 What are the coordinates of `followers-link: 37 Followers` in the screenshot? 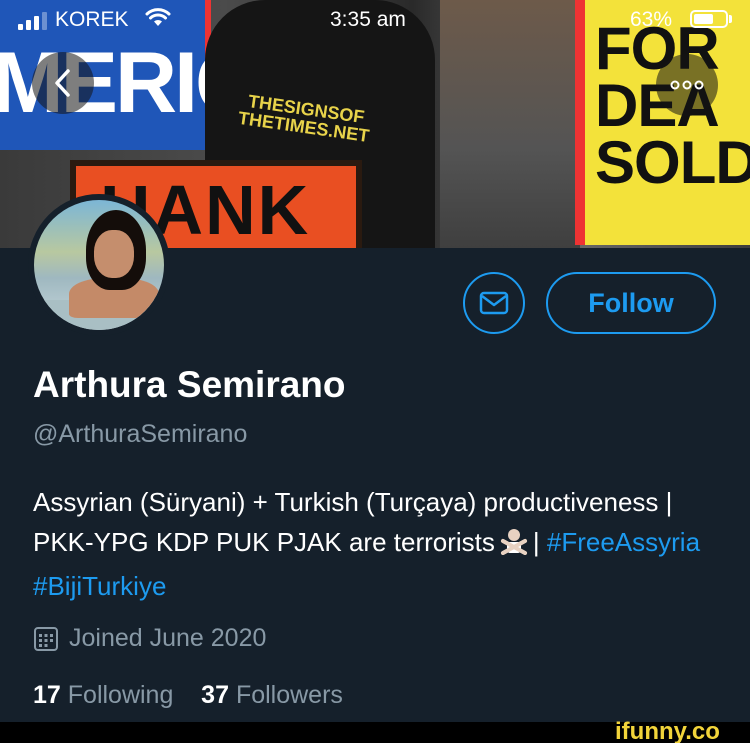 It's located at (272, 695).